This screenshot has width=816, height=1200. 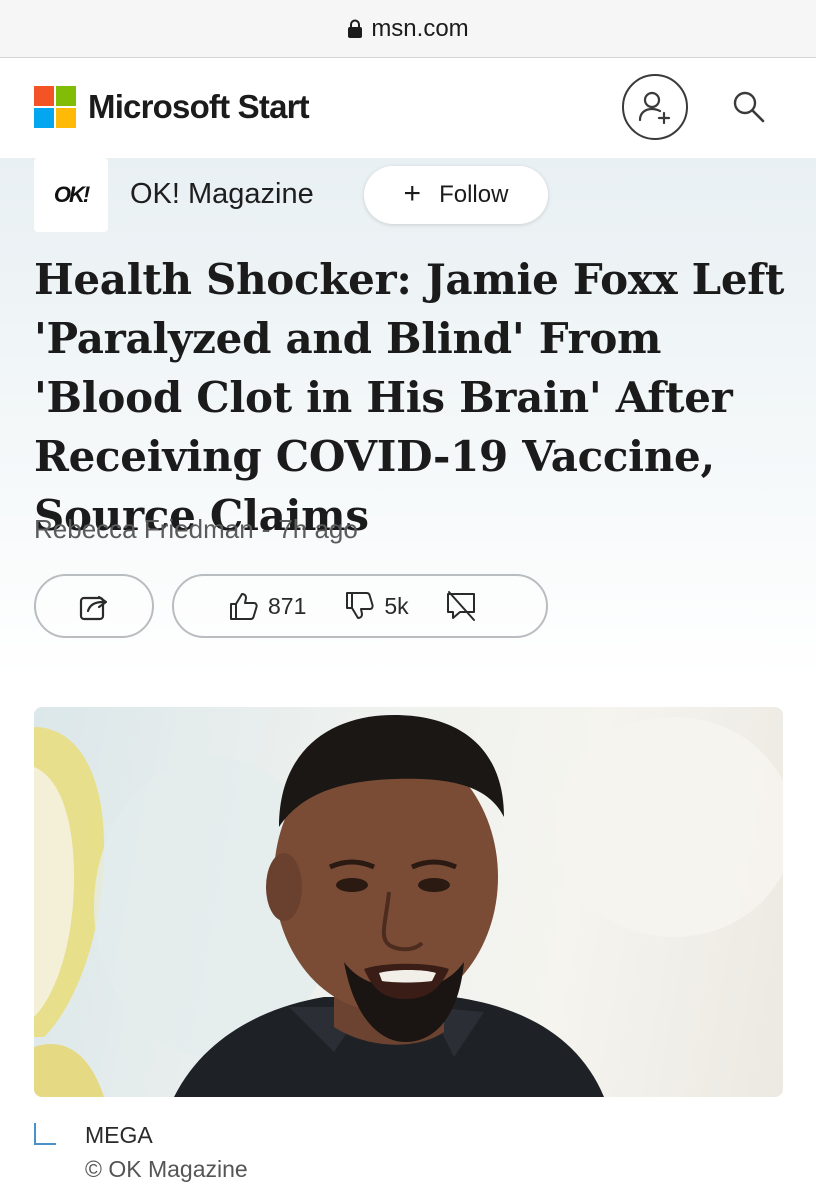 I want to click on add-user-icon, so click(x=654, y=108).